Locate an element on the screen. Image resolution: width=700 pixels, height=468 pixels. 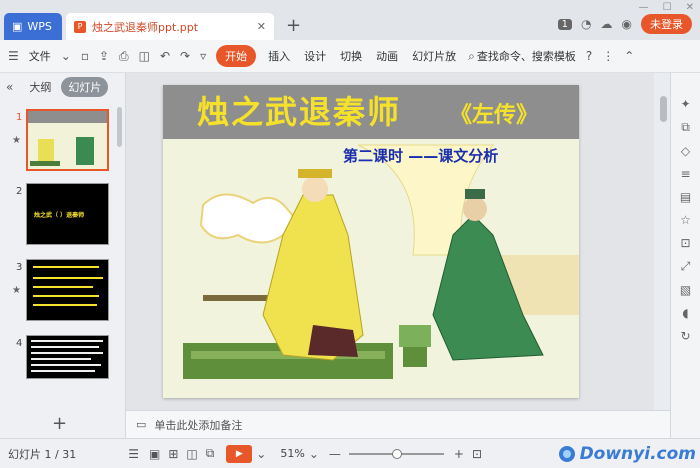
slide-counter: 幻灯片 1 / 31 is located at coordinates (42, 454).